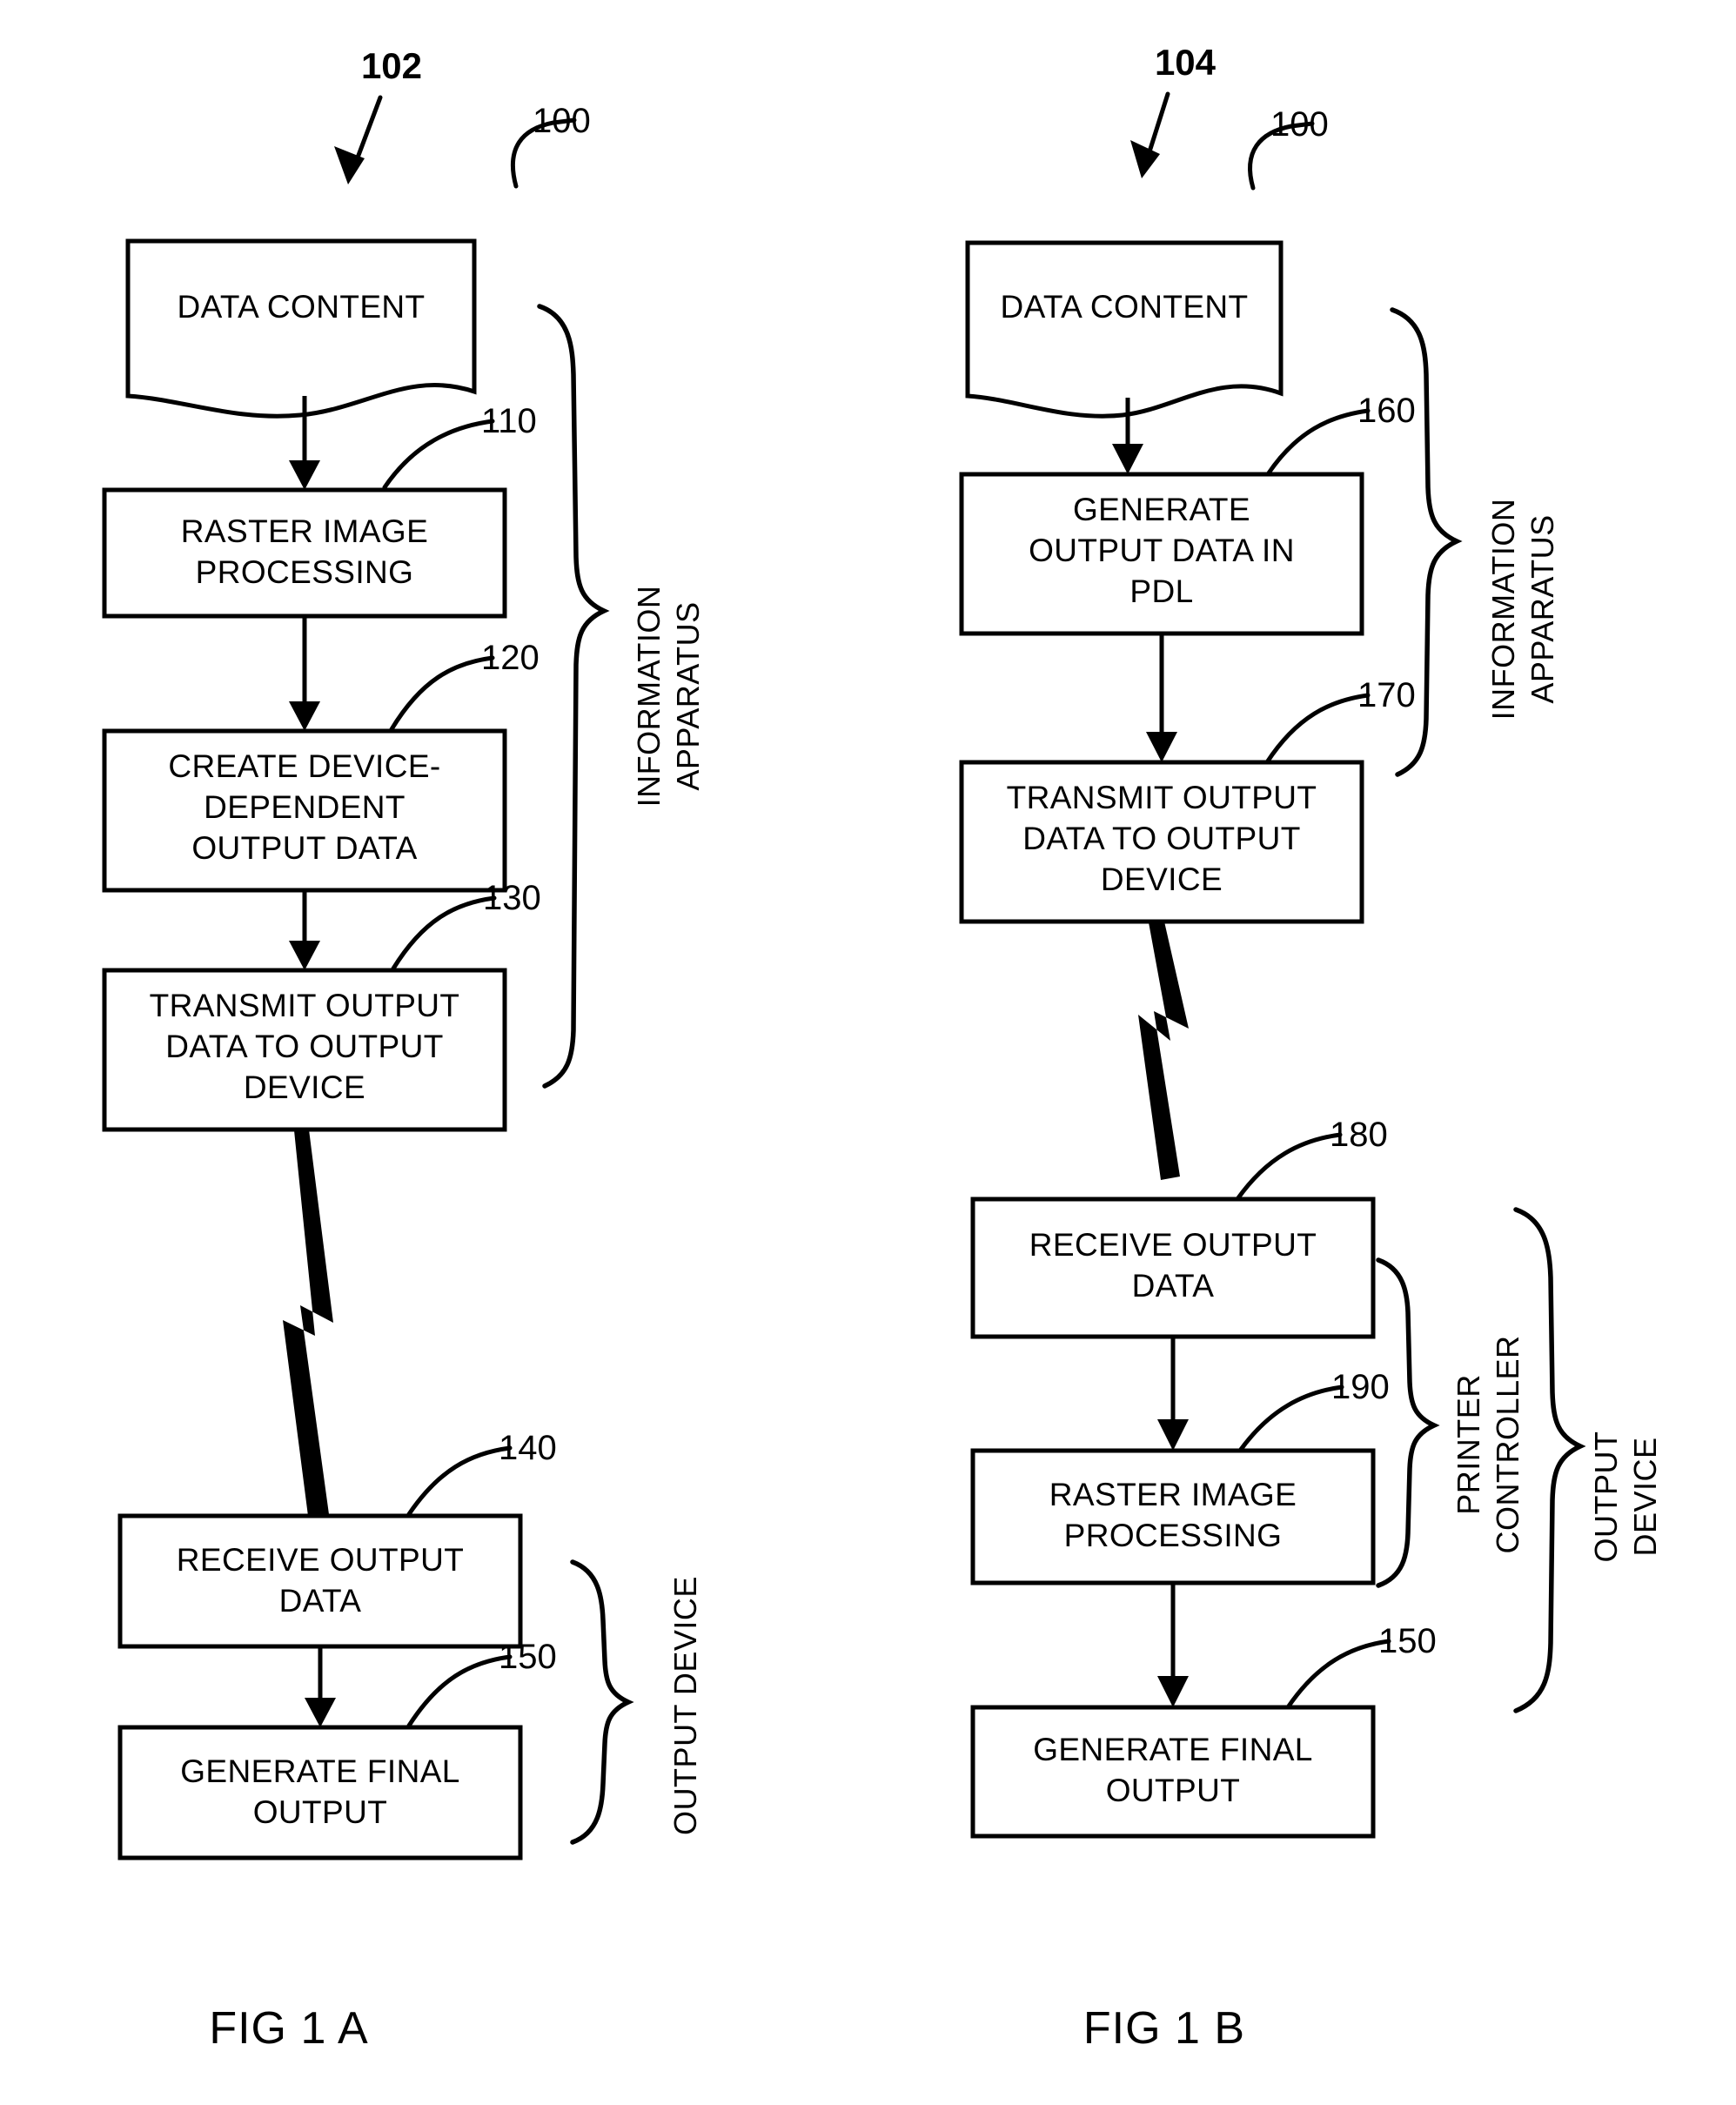 The height and width of the screenshot is (2105, 1736). What do you see at coordinates (668, 697) in the screenshot?
I see `group-label-information-apparatus-a: INFORMATION APPARATUS` at bounding box center [668, 697].